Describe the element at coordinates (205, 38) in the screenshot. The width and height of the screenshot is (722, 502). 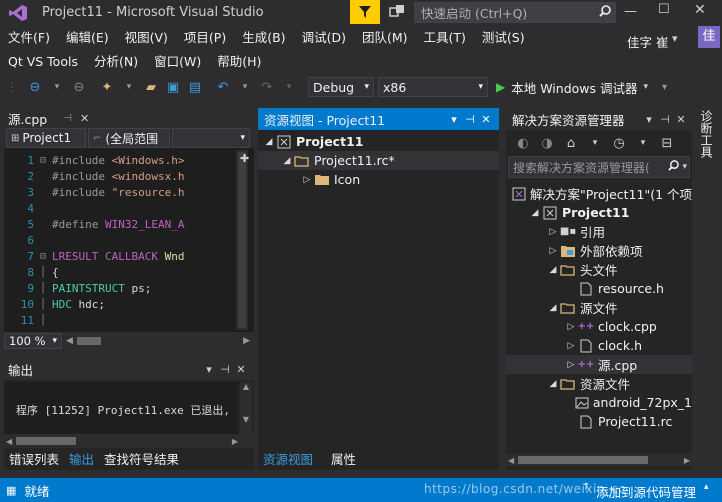
I see `menu-item: 项目(P)` at that location.